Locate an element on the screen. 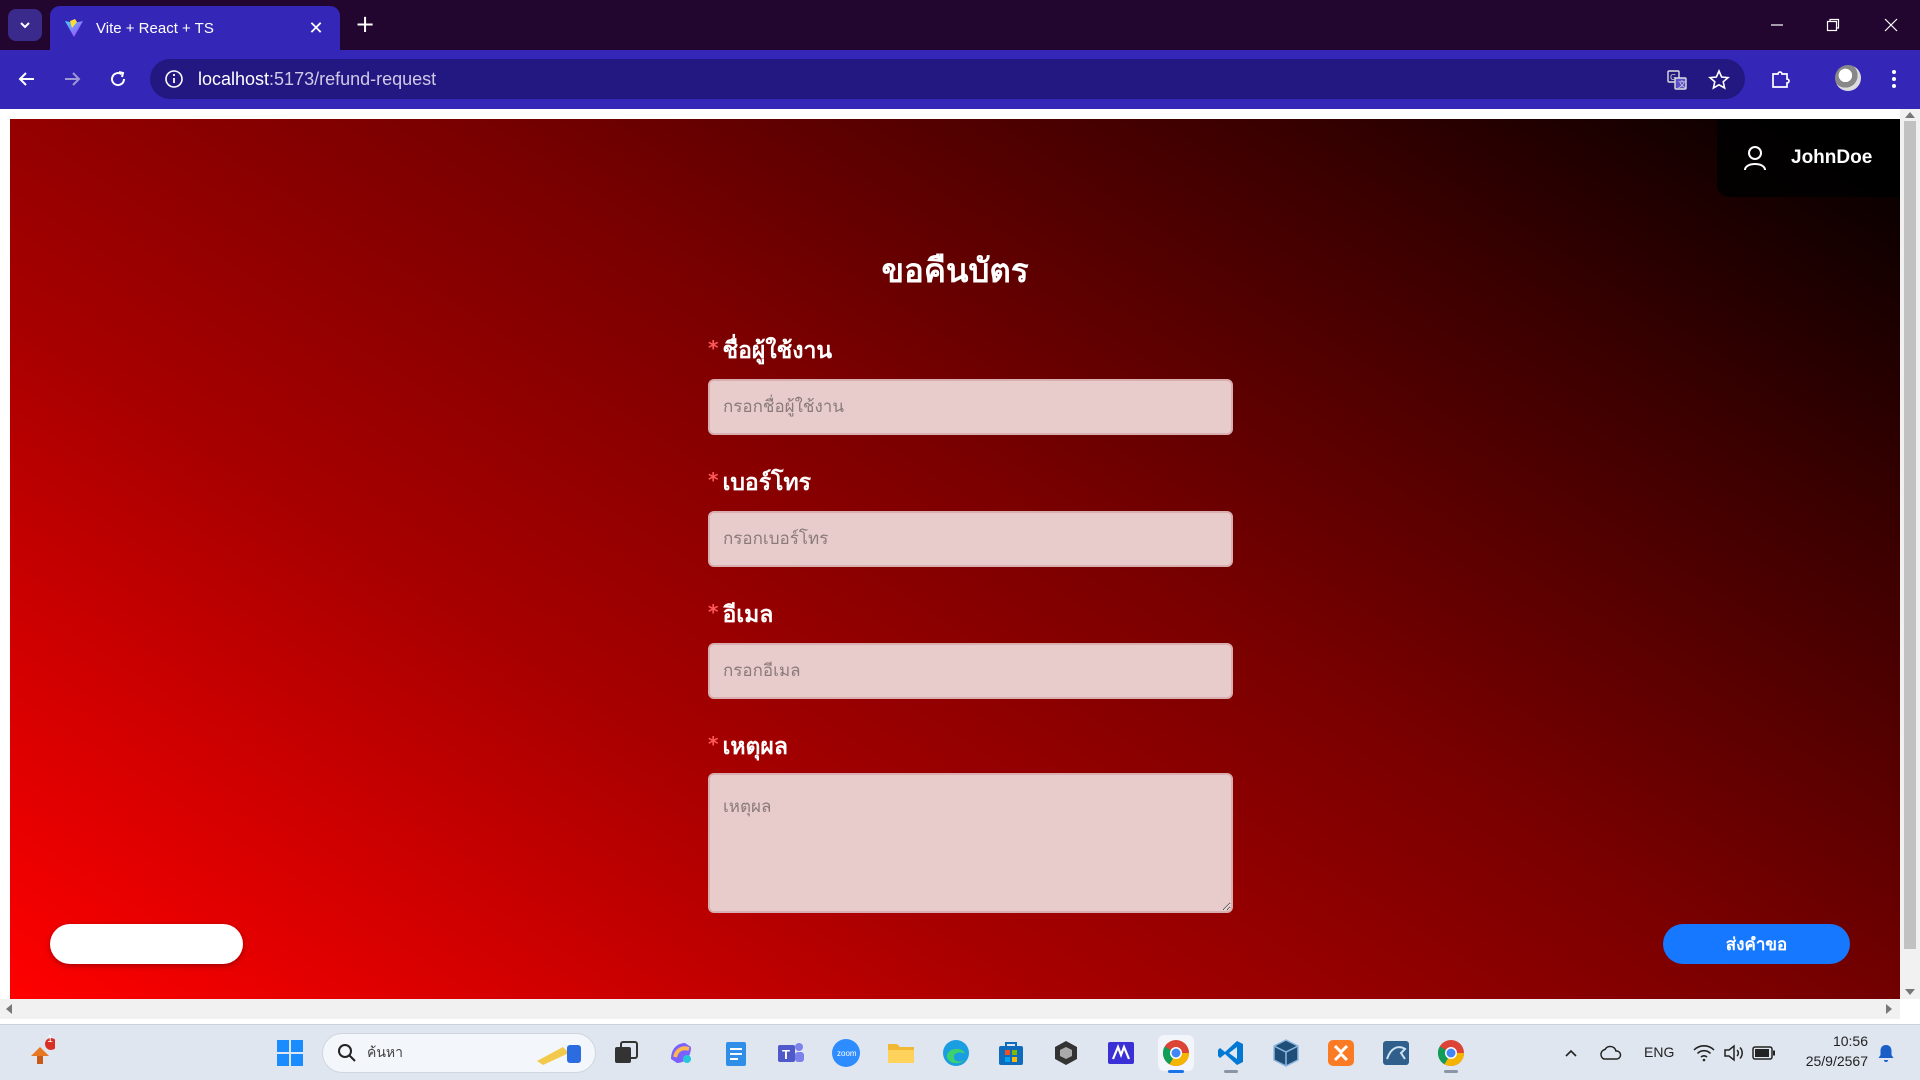 The image size is (1920, 1080). edge-icon is located at coordinates (956, 1053).